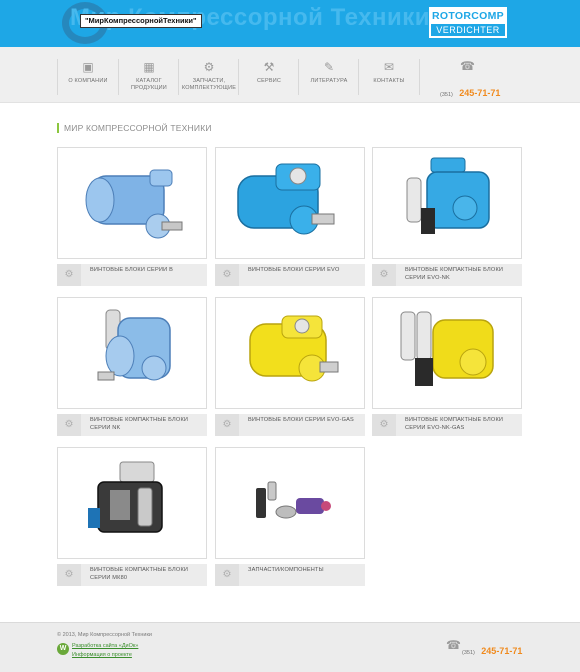 This screenshot has height=672, width=580. I want to click on compressor-nk-image, so click(134, 345).